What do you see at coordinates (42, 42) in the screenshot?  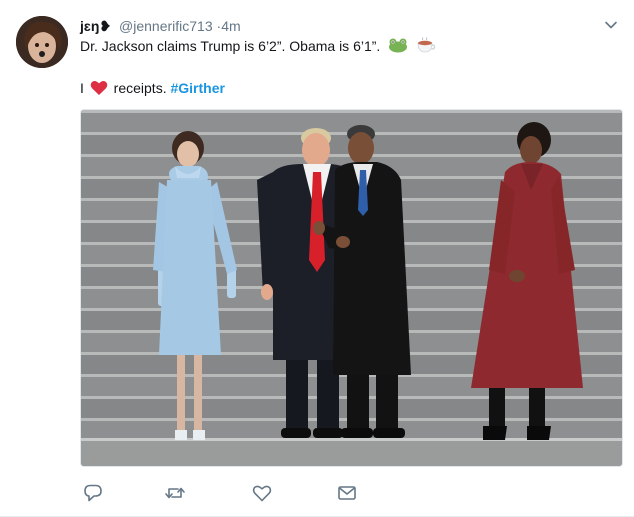 I see `avatar` at bounding box center [42, 42].